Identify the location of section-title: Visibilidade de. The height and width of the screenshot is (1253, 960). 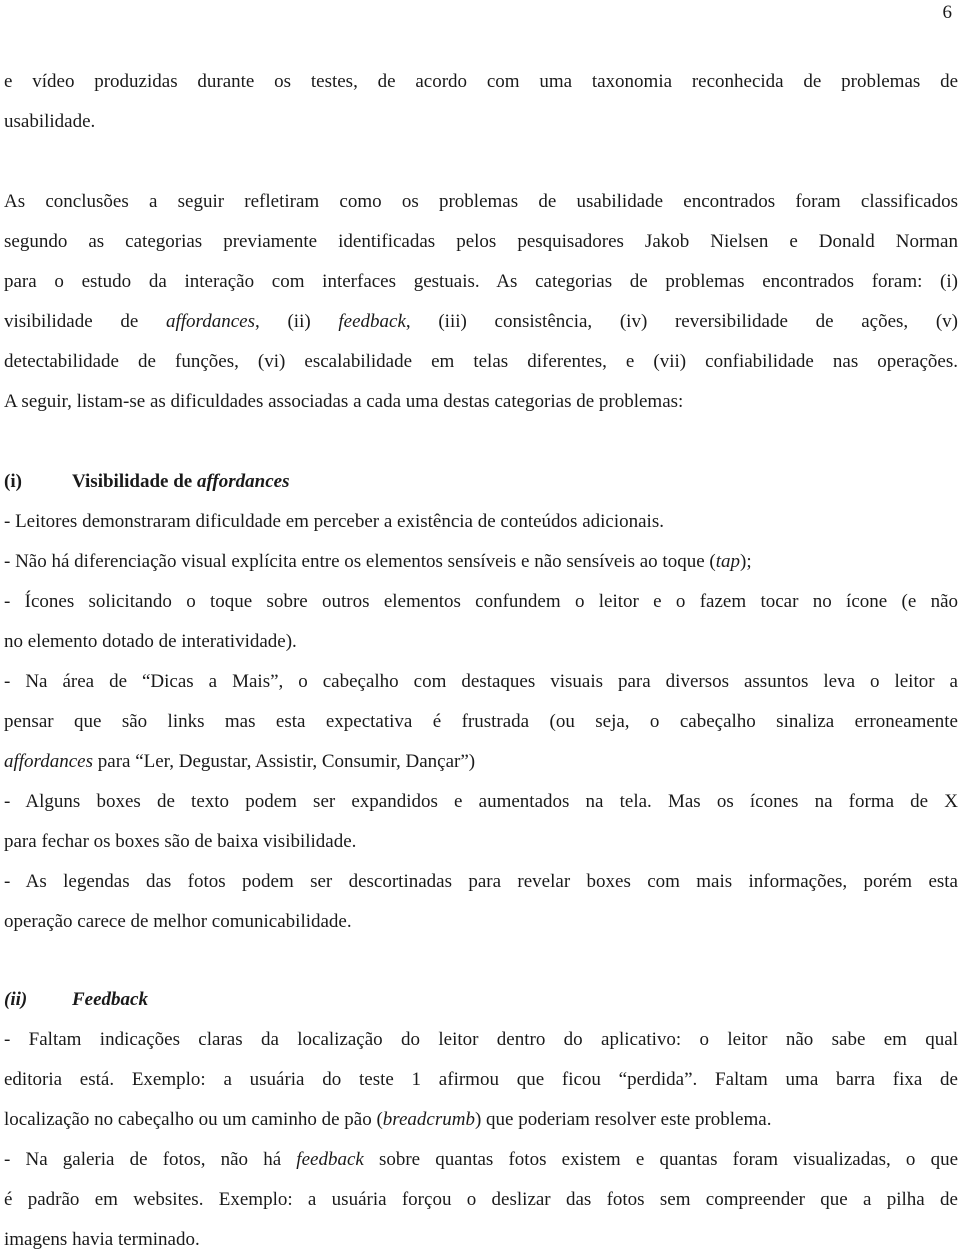
(134, 481).